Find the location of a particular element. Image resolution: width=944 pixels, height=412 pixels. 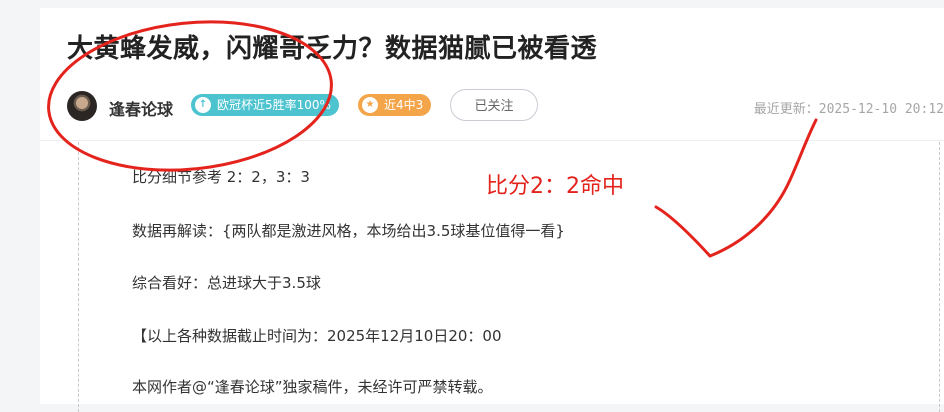

win-rate-badge-label: 欧冠杯近5胜率100% is located at coordinates (274, 105).